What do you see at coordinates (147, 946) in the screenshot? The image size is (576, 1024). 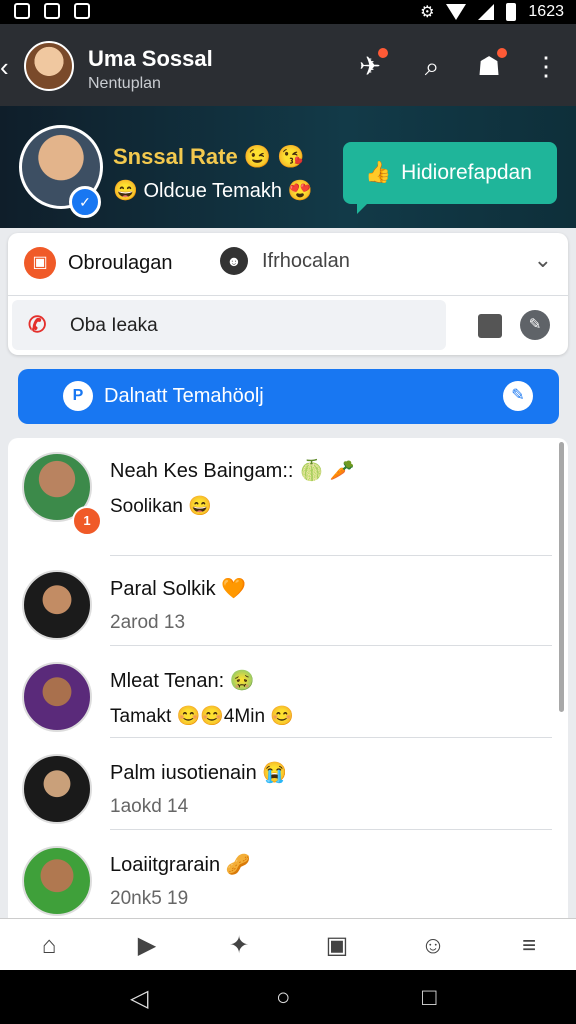 I see `video-icon: ▶` at bounding box center [147, 946].